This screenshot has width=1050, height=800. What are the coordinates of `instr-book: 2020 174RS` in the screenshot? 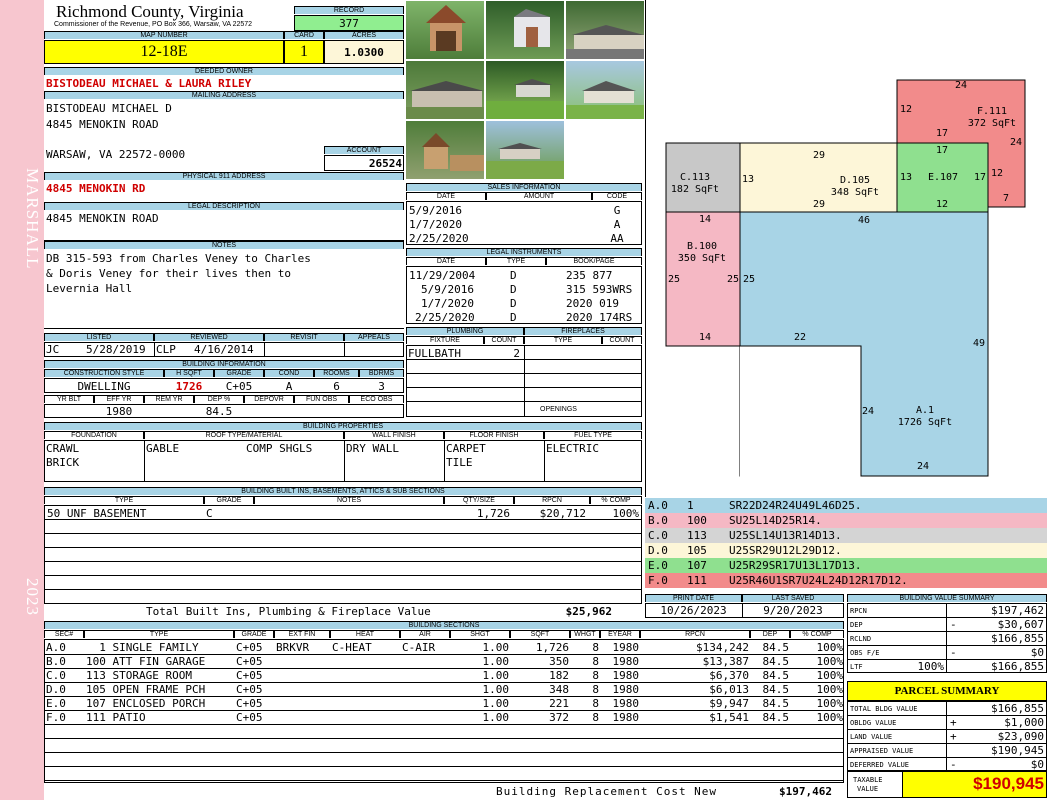 It's located at (599, 317).